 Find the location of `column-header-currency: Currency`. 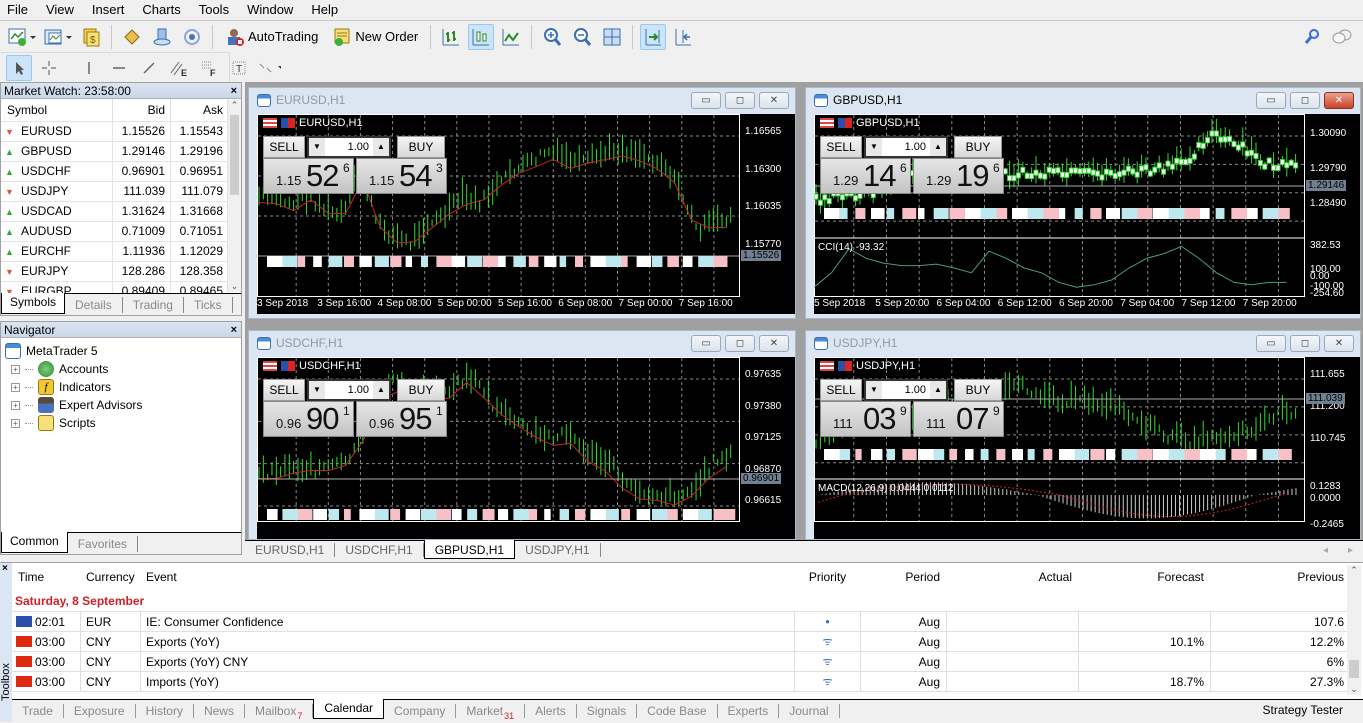

column-header-currency: Currency is located at coordinates (110, 577).